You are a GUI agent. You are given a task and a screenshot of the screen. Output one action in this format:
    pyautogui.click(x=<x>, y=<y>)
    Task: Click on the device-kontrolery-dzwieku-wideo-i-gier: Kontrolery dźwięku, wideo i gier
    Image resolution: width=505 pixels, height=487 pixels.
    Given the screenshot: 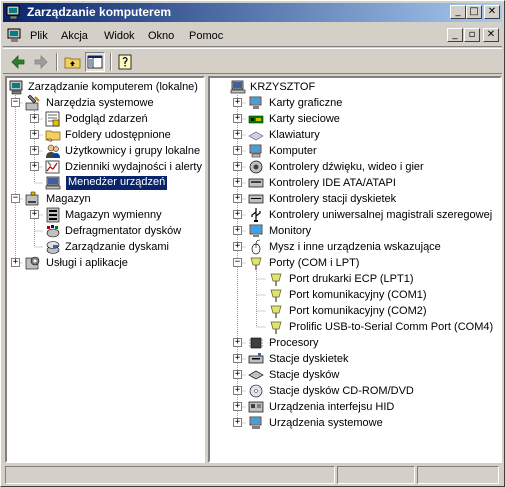 What is the action you would take?
    pyautogui.click(x=374, y=167)
    